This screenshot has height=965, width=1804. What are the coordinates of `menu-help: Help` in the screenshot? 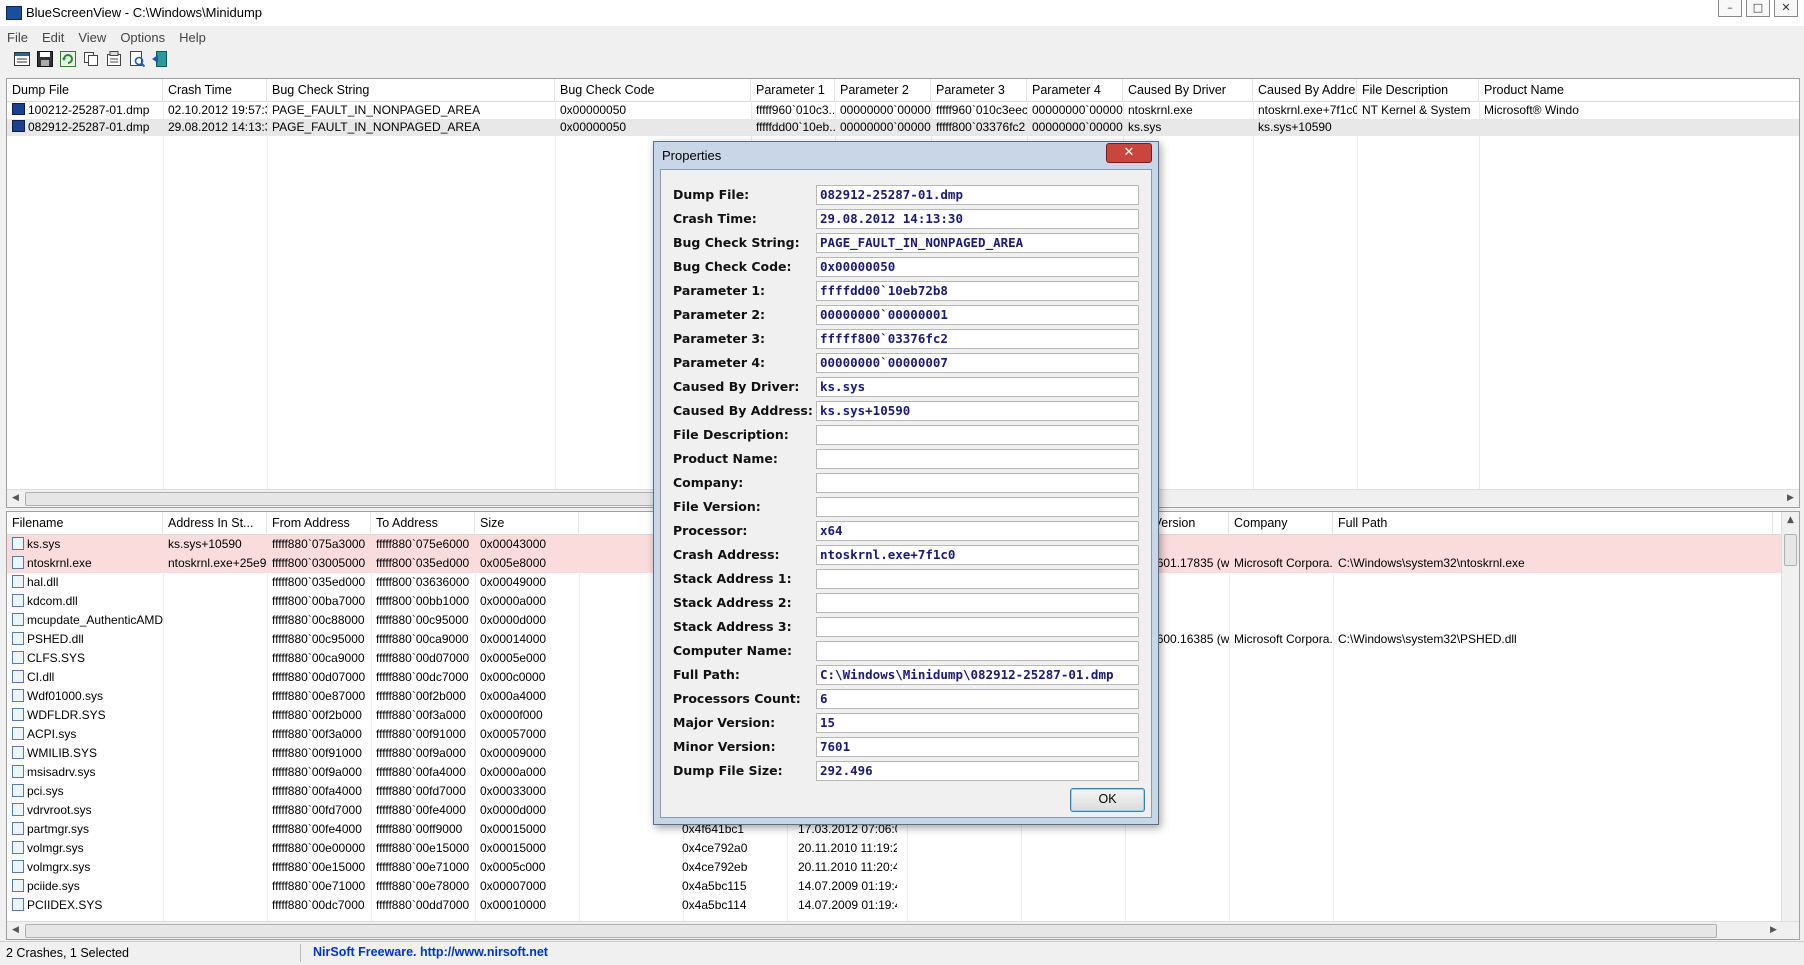 It's located at (192, 37).